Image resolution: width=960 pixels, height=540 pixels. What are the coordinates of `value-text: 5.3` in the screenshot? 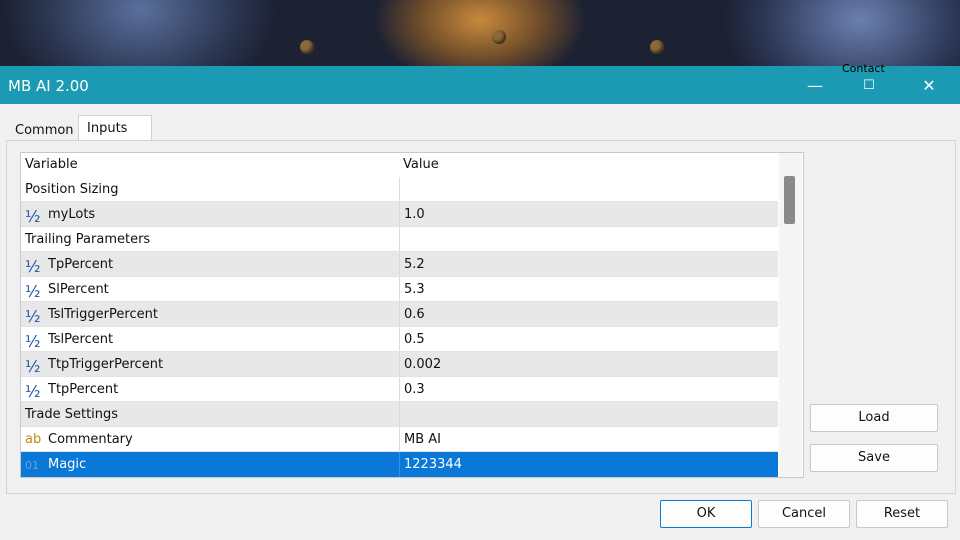 It's located at (414, 289).